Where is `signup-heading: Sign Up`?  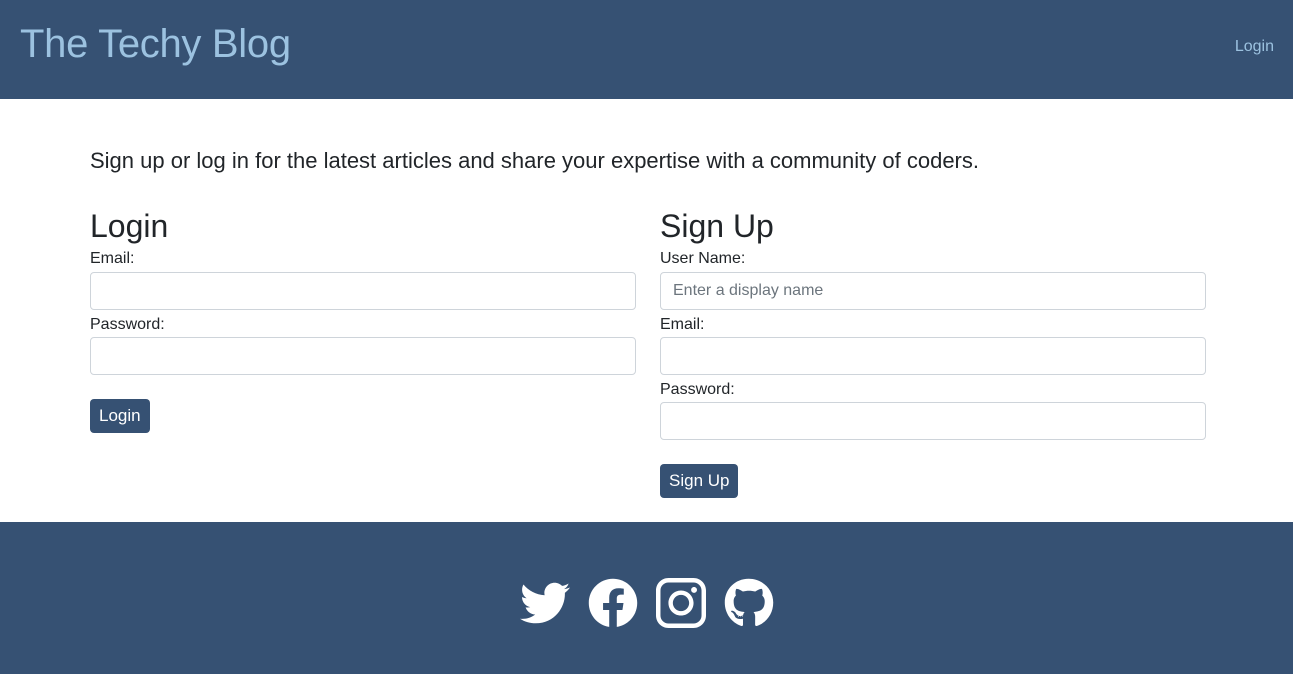 signup-heading: Sign Up is located at coordinates (717, 226).